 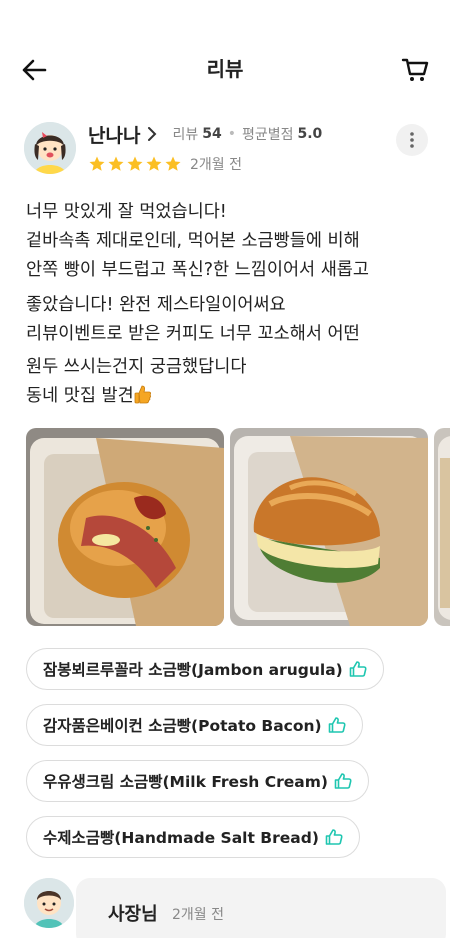 What do you see at coordinates (198, 270) in the screenshot?
I see `review-line: 안쪽 빵이 부드럽고 폭신?한 느낌이어서 새롭고` at bounding box center [198, 270].